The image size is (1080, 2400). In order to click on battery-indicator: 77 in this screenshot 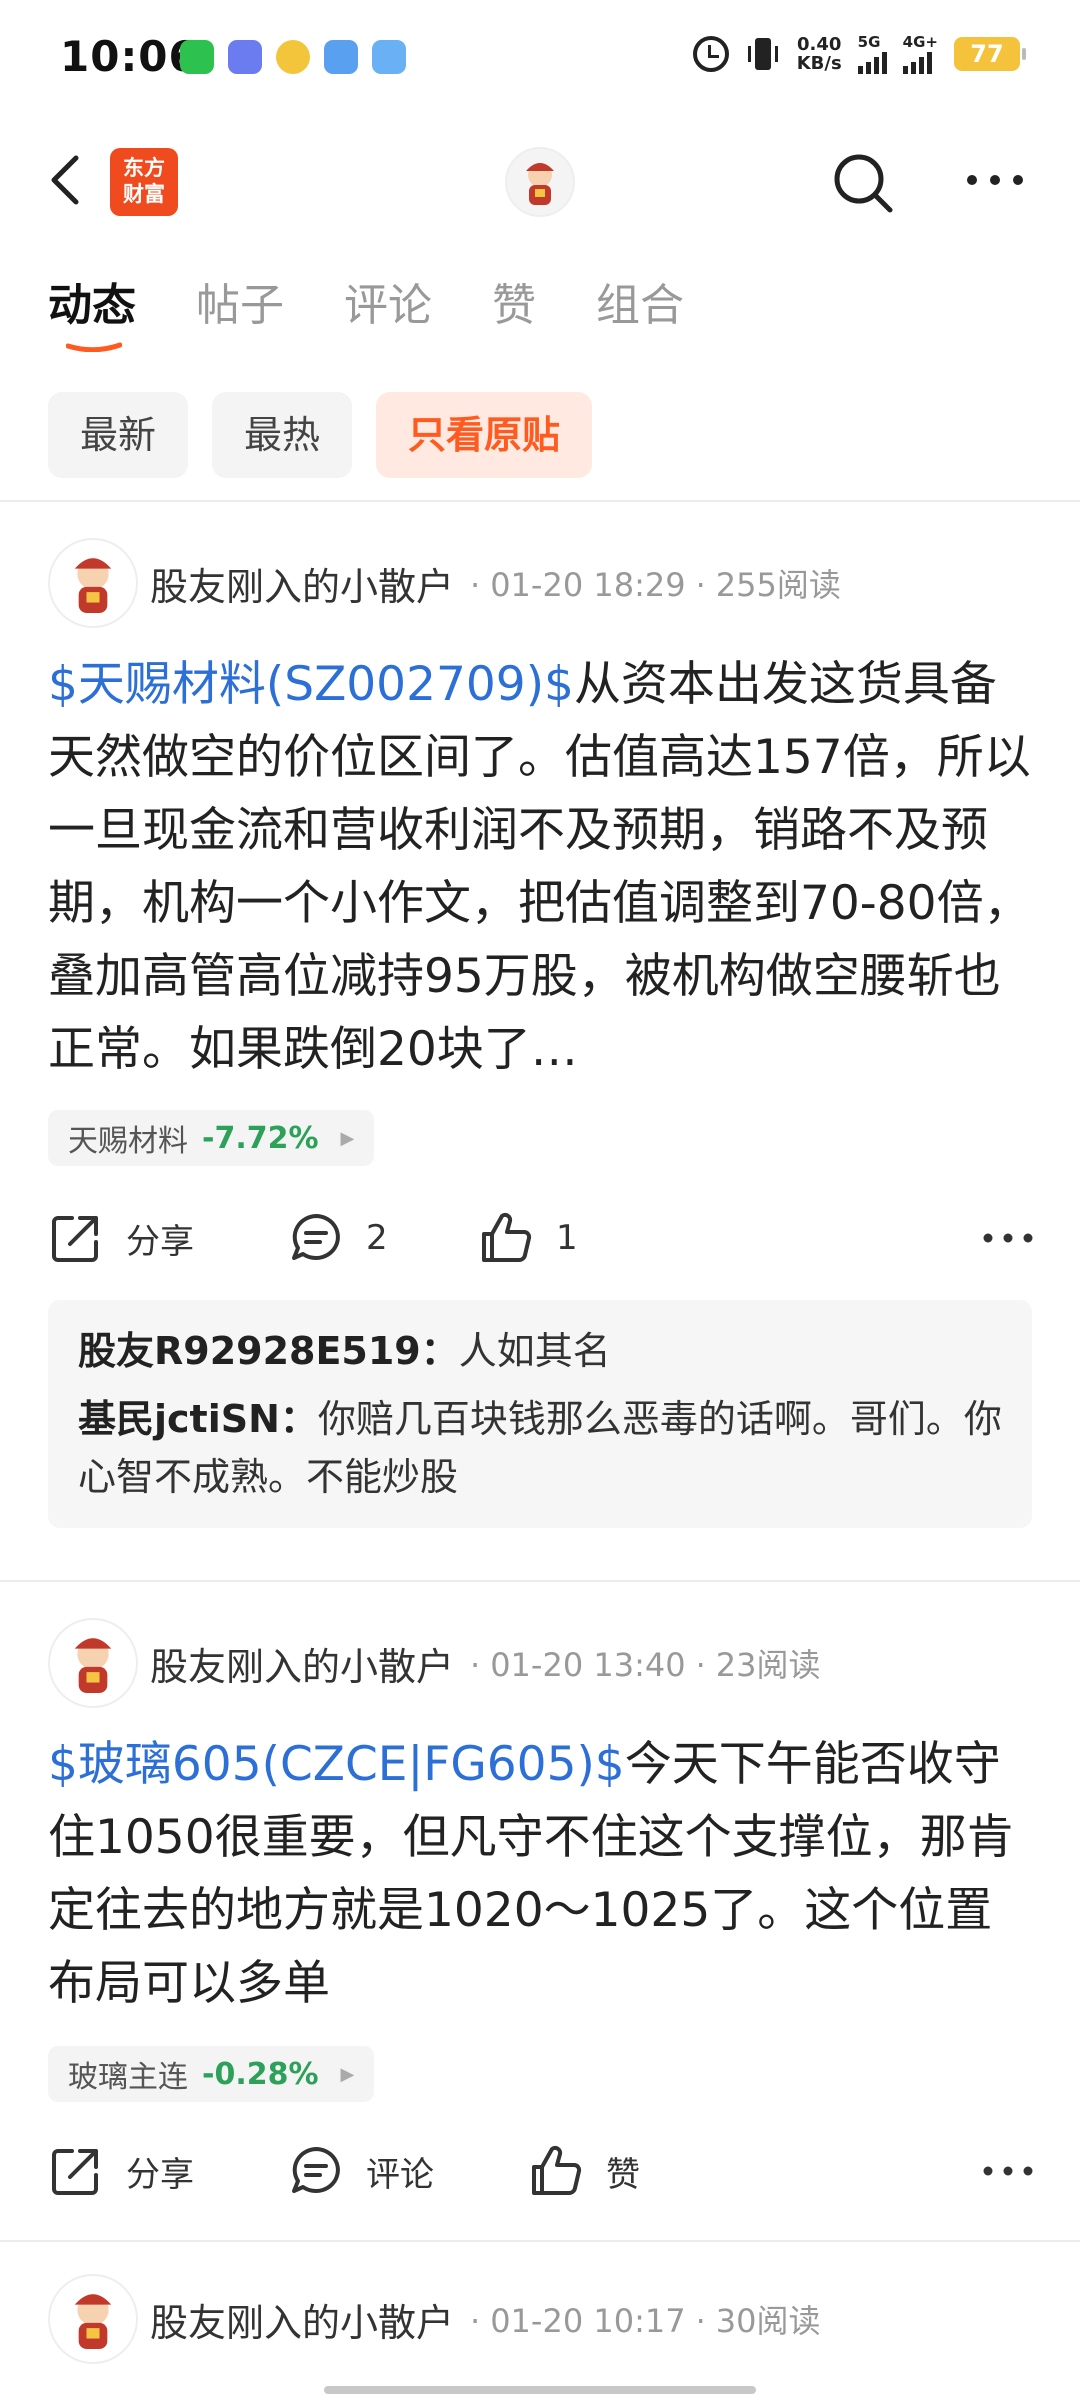, I will do `click(990, 54)`.